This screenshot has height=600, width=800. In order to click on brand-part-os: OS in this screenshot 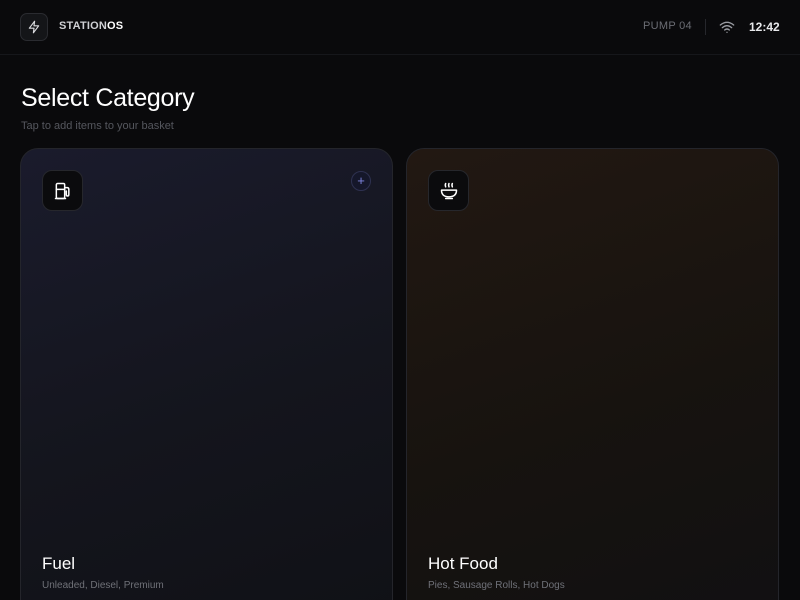, I will do `click(115, 26)`.